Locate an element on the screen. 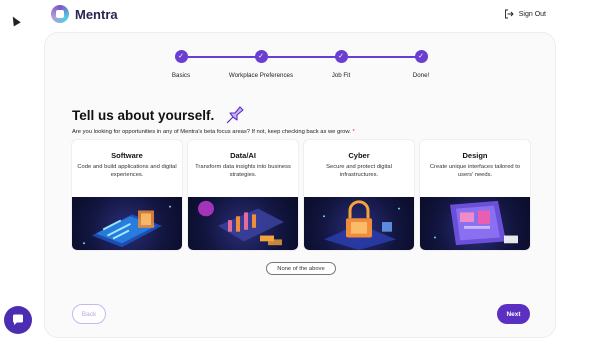  card-title: Design is located at coordinates (475, 155).